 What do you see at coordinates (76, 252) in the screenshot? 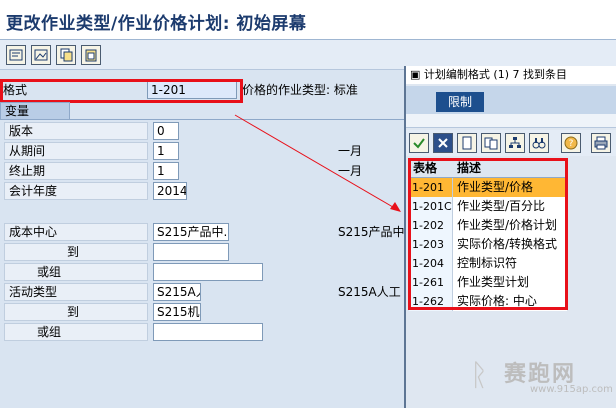
I see `cost-center-to-label: 到` at bounding box center [76, 252].